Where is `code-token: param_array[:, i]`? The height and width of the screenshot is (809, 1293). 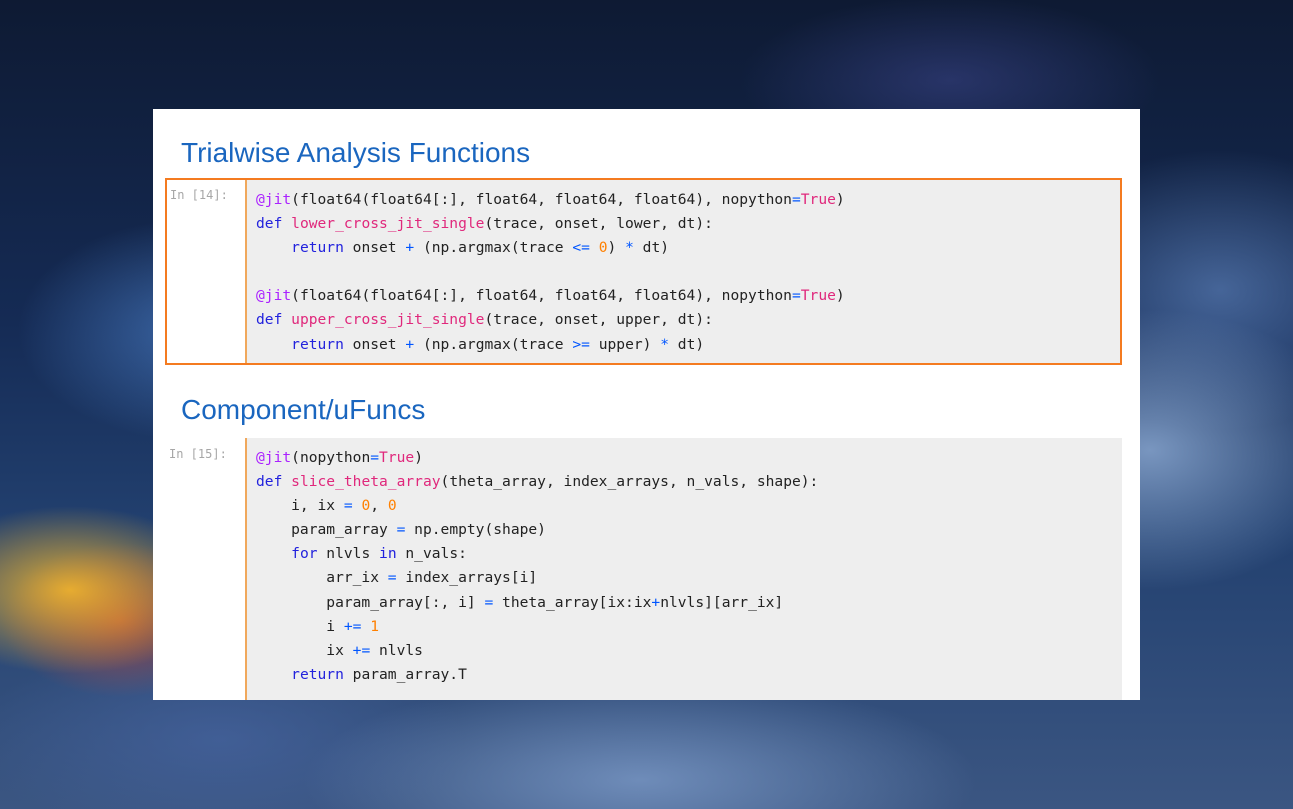
code-token: param_array[:, i] is located at coordinates (370, 602).